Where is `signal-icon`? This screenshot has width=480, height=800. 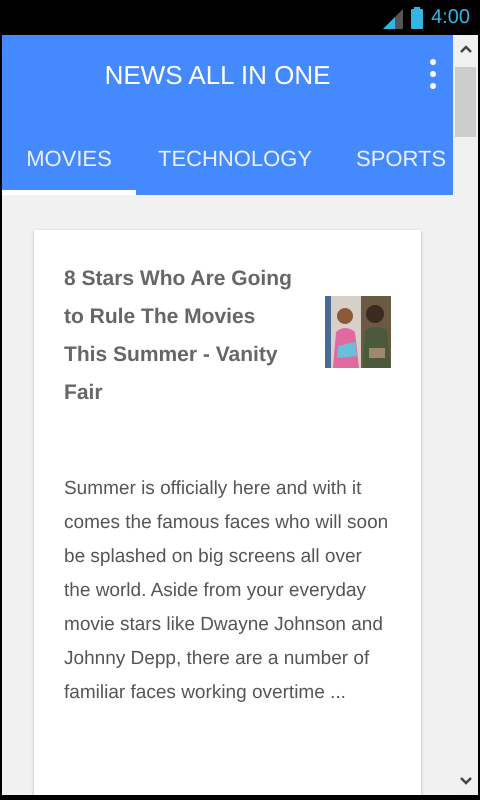 signal-icon is located at coordinates (393, 18).